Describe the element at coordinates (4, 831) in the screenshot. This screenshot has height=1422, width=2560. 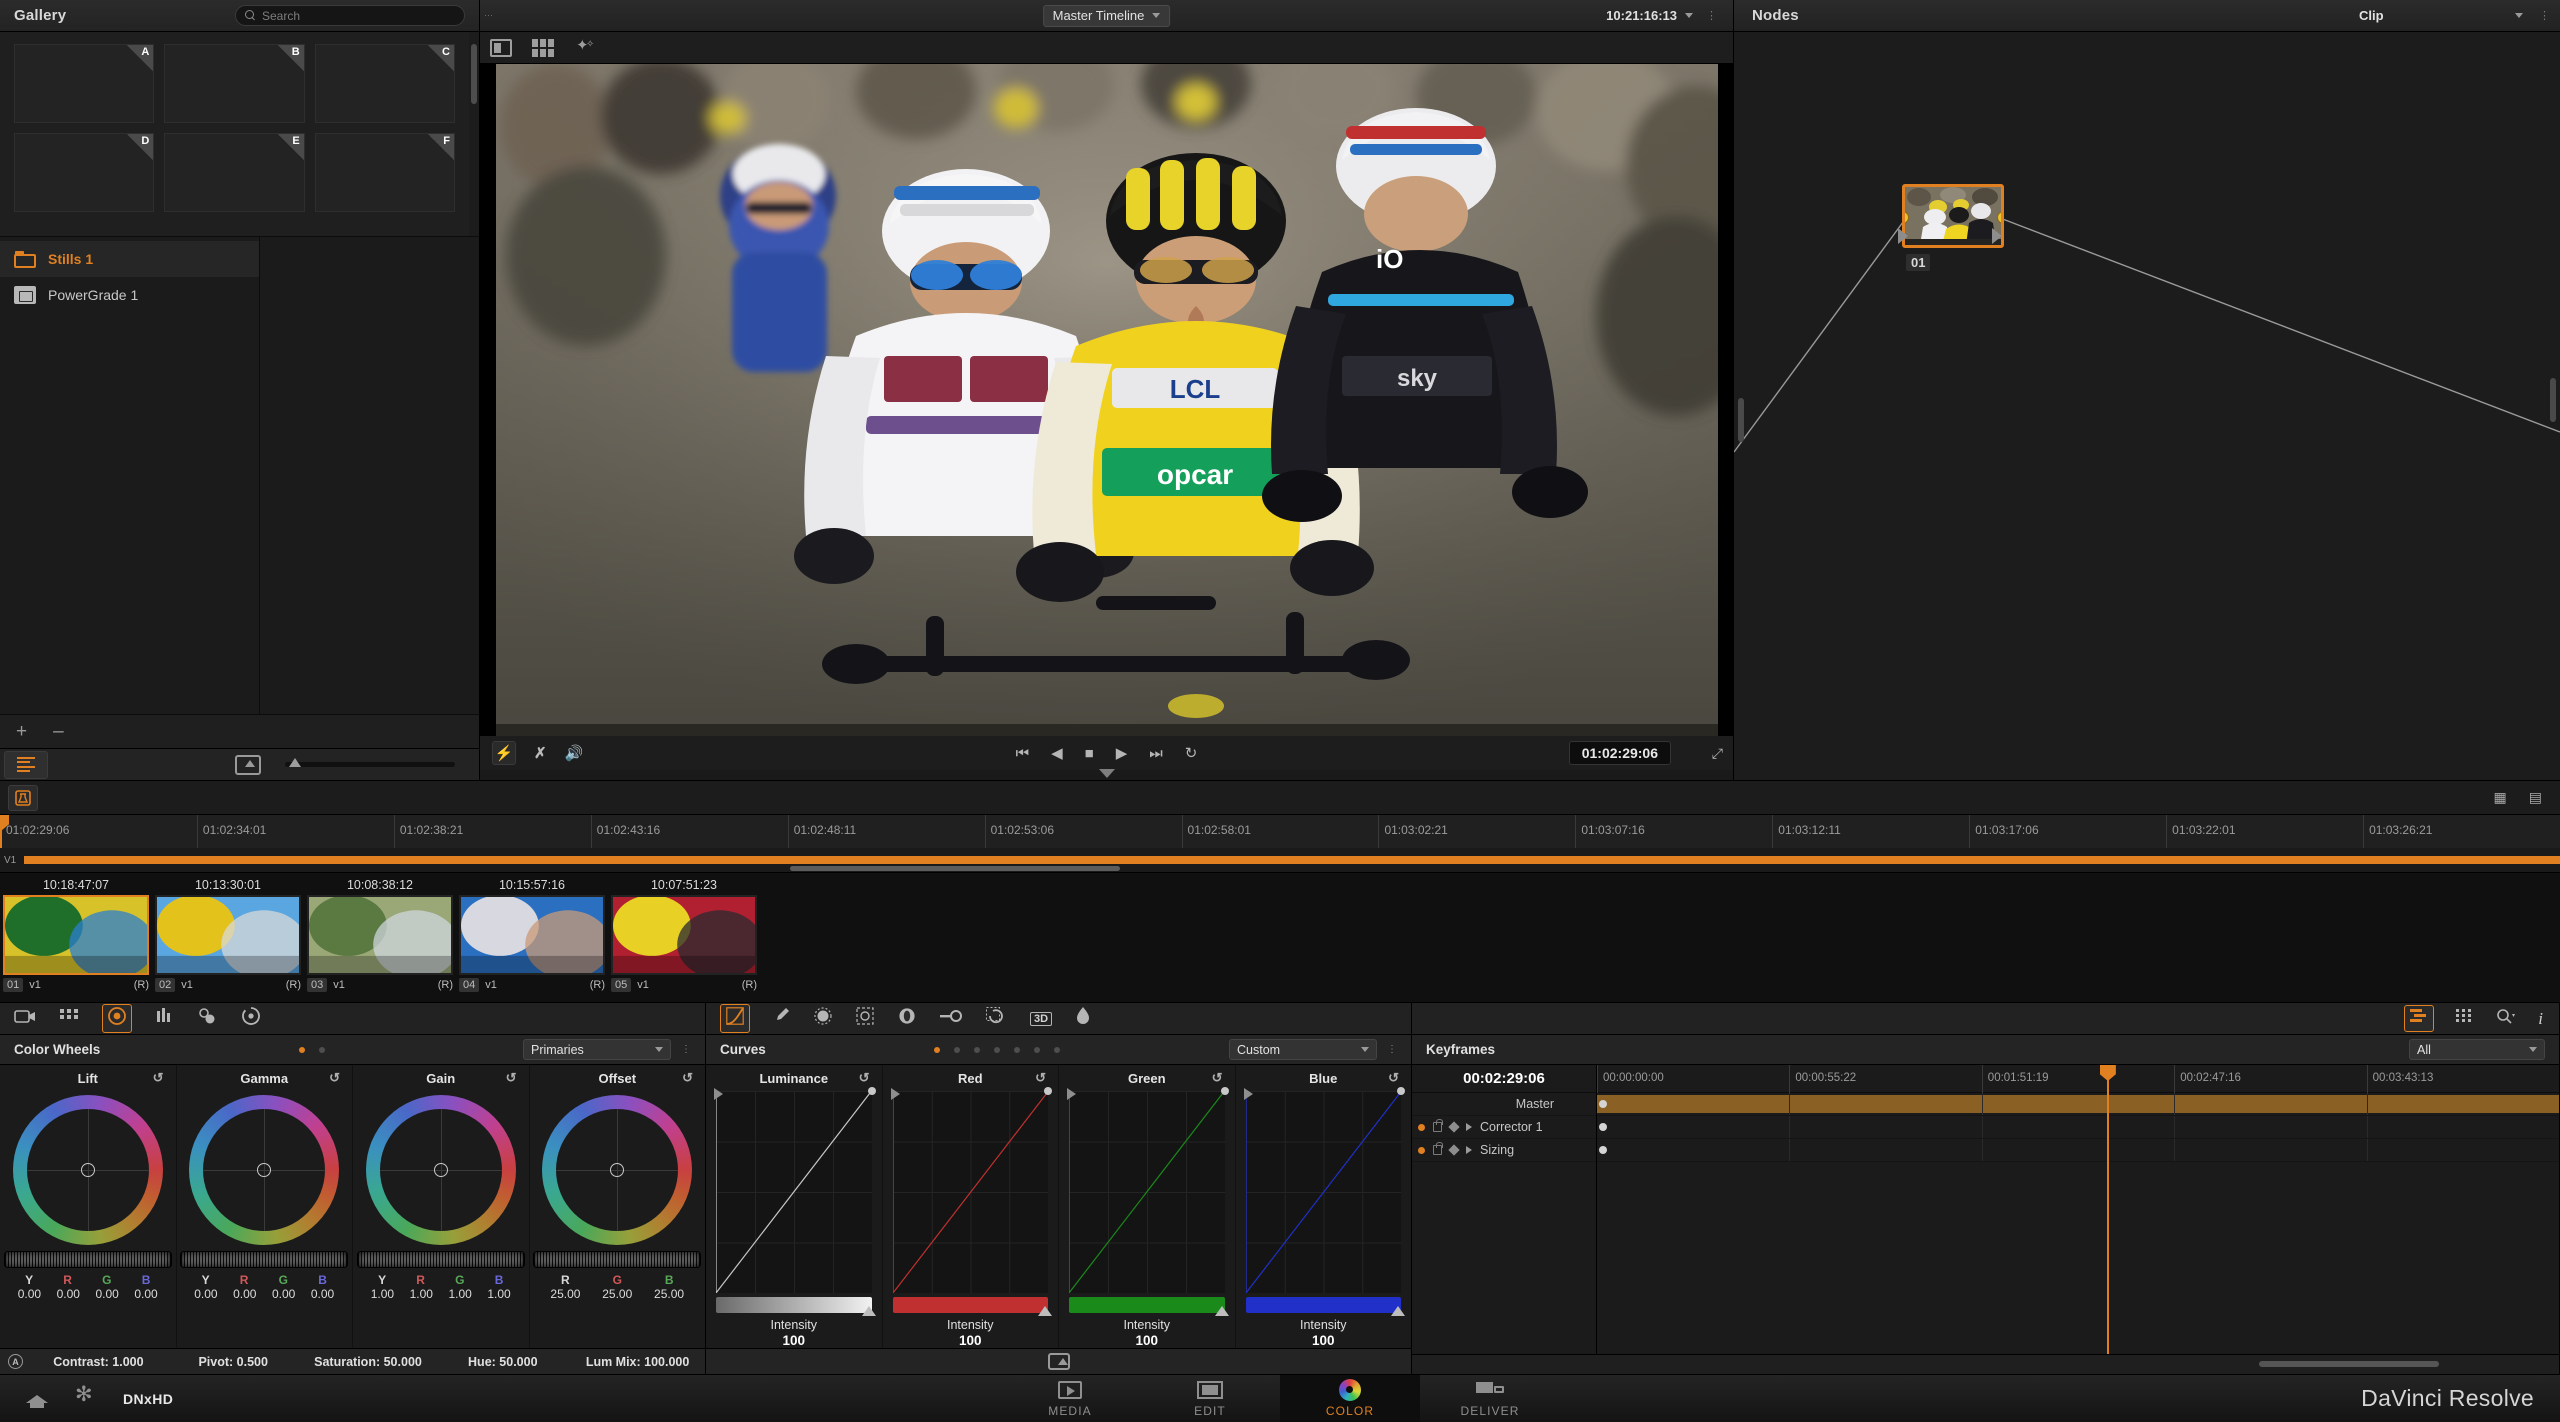
I see `timeline-playhead` at that location.